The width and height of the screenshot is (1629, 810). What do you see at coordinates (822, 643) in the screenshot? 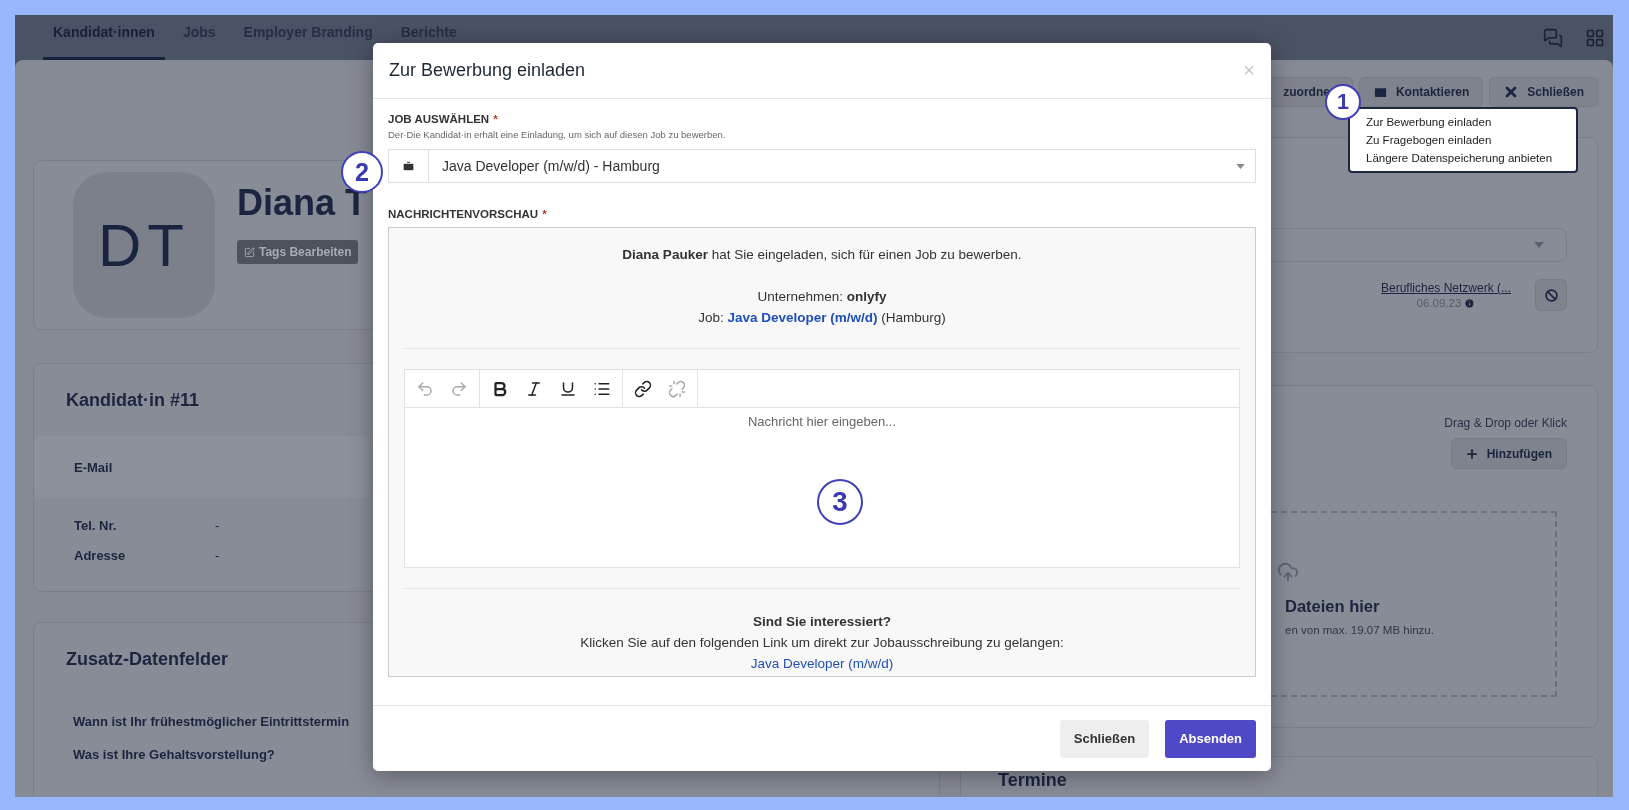
I see `footer-text: Klicken Sie auf den folgenden Link um direkt zur Jobausschreibung zu gelangen:` at bounding box center [822, 643].